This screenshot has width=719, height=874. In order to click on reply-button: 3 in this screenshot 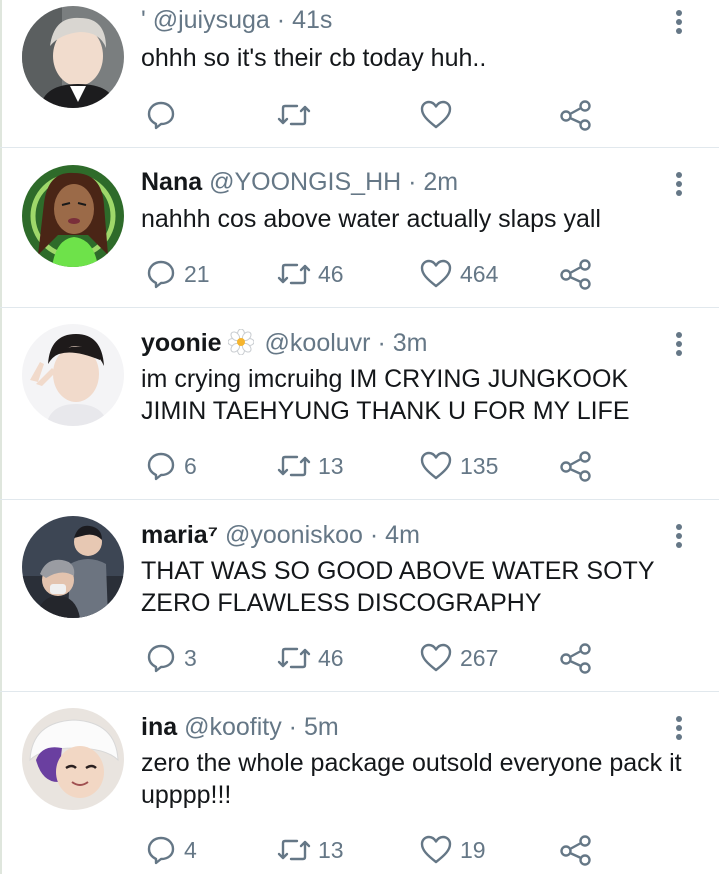, I will do `click(171, 658)`.